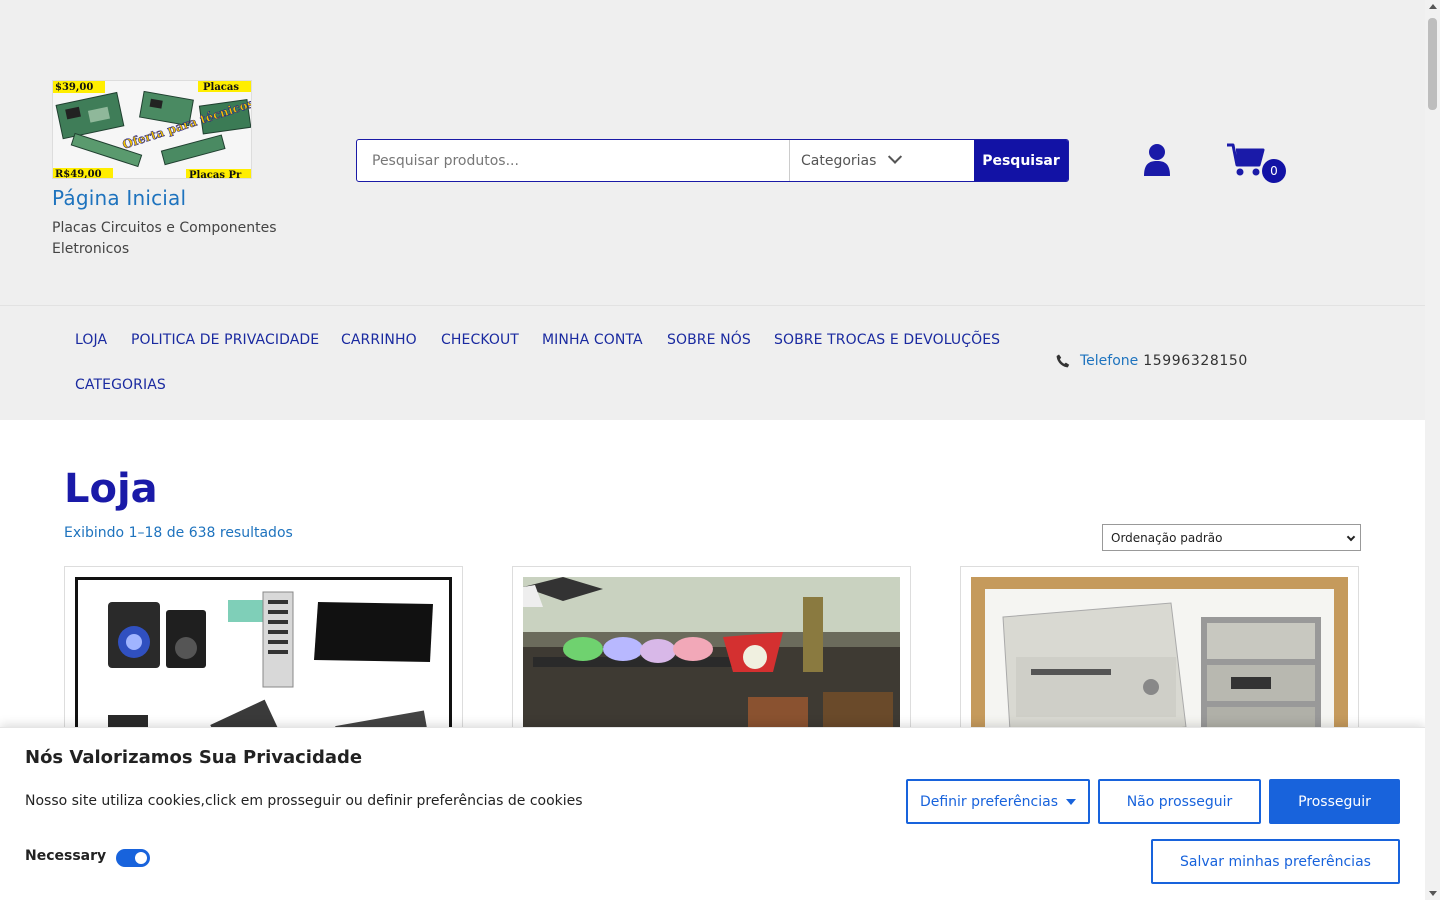 This screenshot has height=900, width=1440. What do you see at coordinates (480, 340) in the screenshot?
I see `nav-item-checkout: CHECKOUT` at bounding box center [480, 340].